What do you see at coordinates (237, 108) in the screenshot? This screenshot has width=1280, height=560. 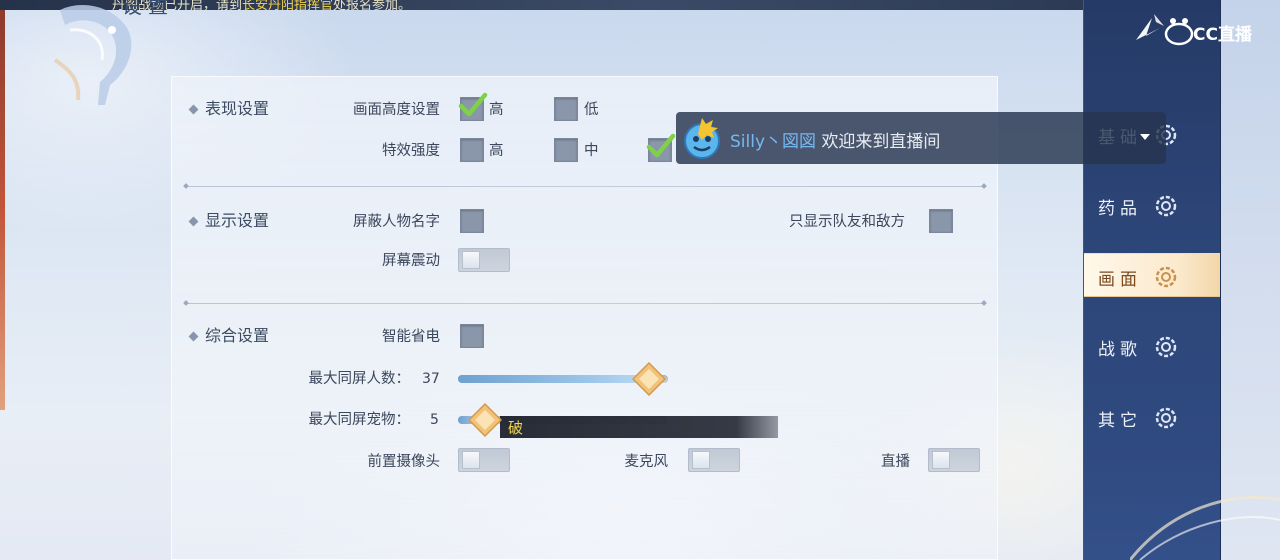 I see `section-title-performance: 表现设置` at bounding box center [237, 108].